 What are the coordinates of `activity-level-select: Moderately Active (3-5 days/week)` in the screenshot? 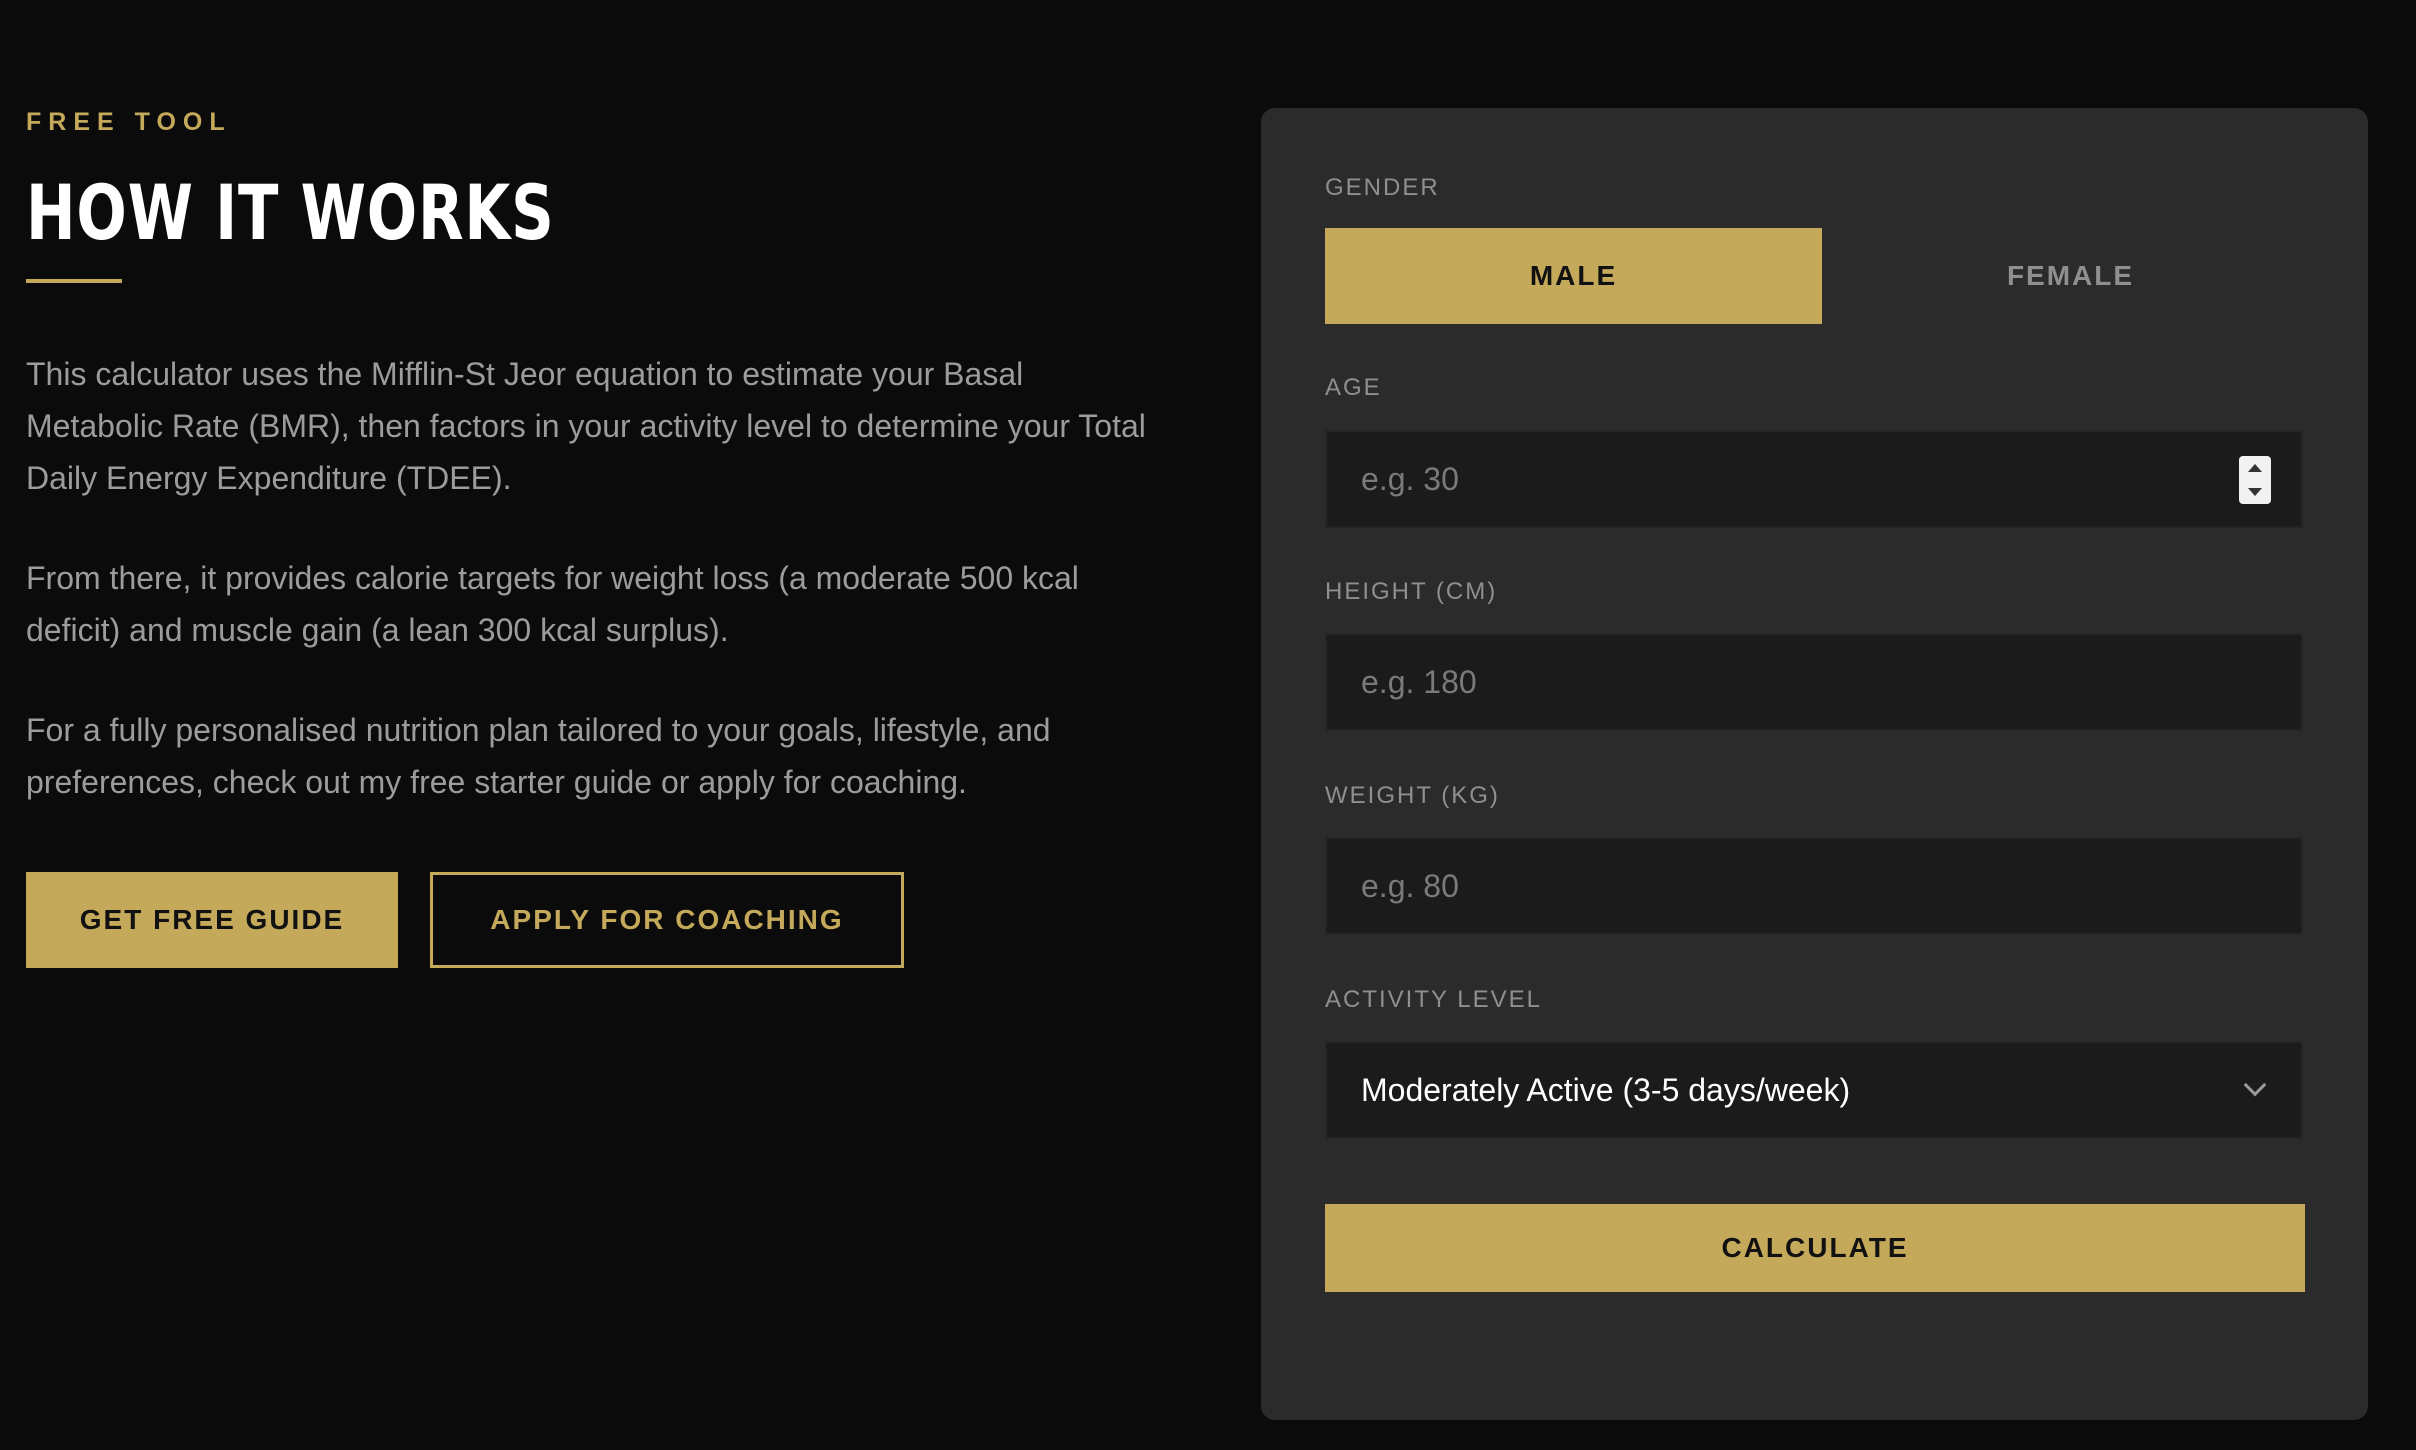 It's located at (1814, 1090).